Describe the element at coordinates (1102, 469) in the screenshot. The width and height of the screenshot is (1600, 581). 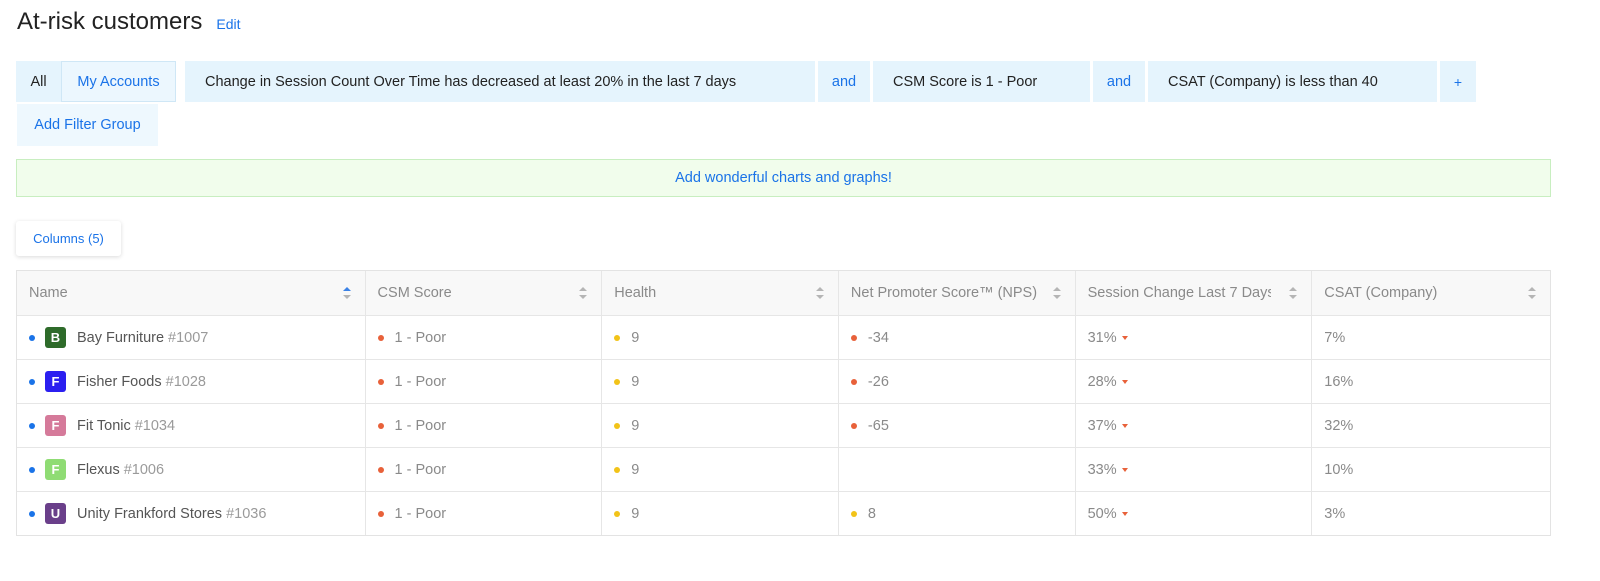
I see `session-change-value: 33%` at that location.